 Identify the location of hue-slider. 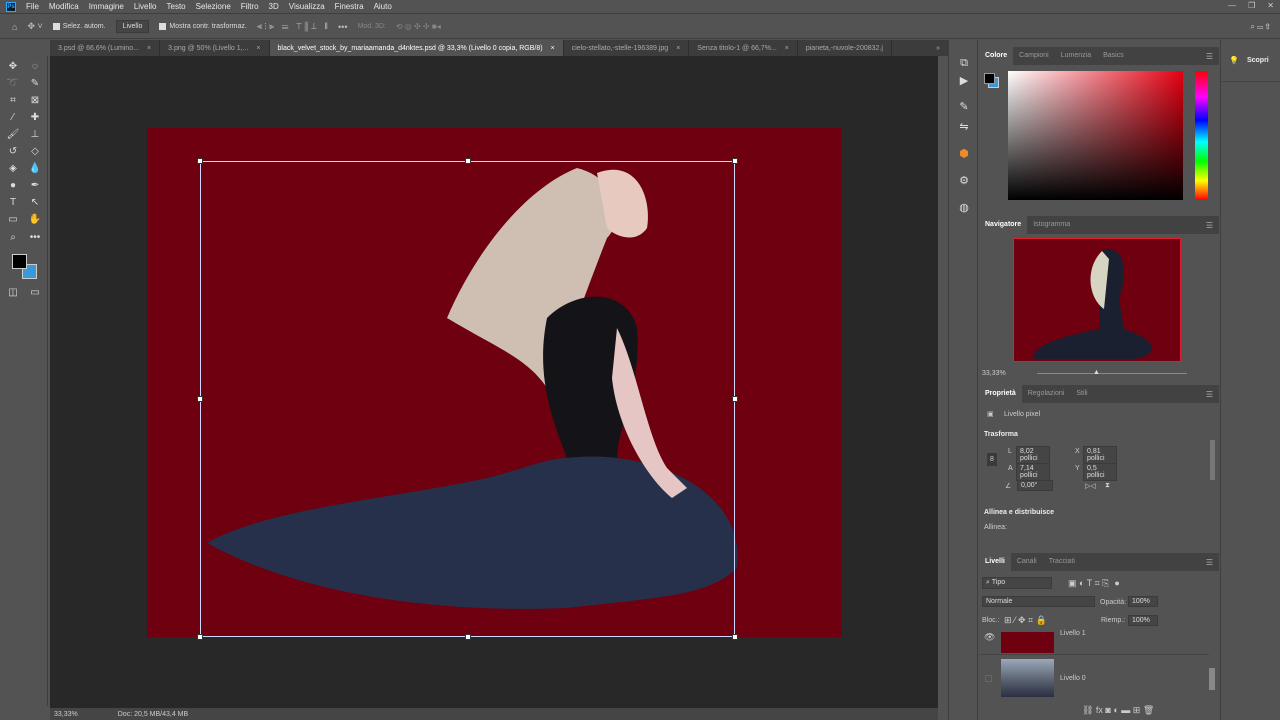
(1201, 135).